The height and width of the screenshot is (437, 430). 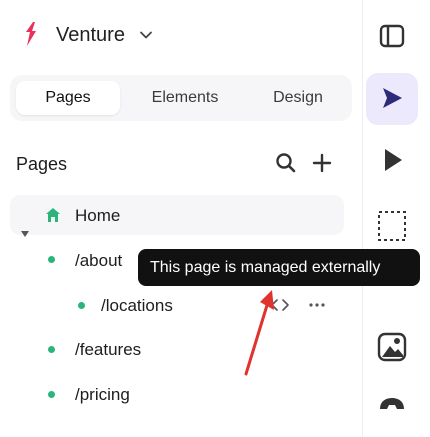 I want to click on project-title: Venture, so click(x=90, y=35).